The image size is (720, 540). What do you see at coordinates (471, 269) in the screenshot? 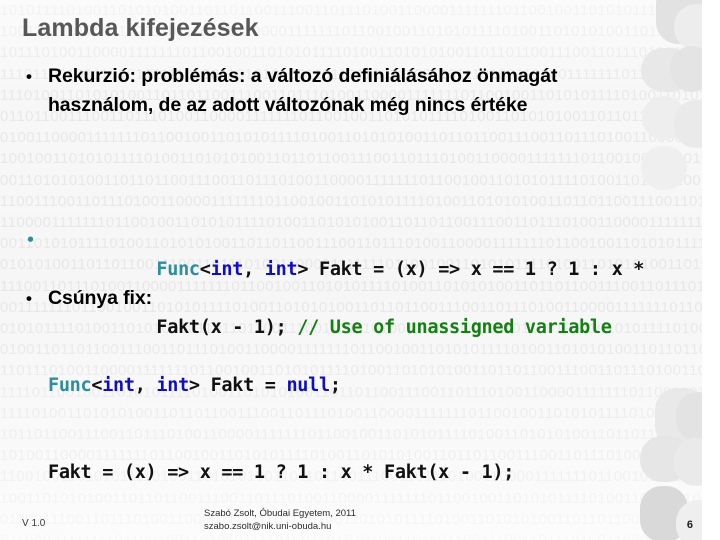
I see `token-plain: > Fakt = (x) => x == 1 ? 1 : x *` at bounding box center [471, 269].